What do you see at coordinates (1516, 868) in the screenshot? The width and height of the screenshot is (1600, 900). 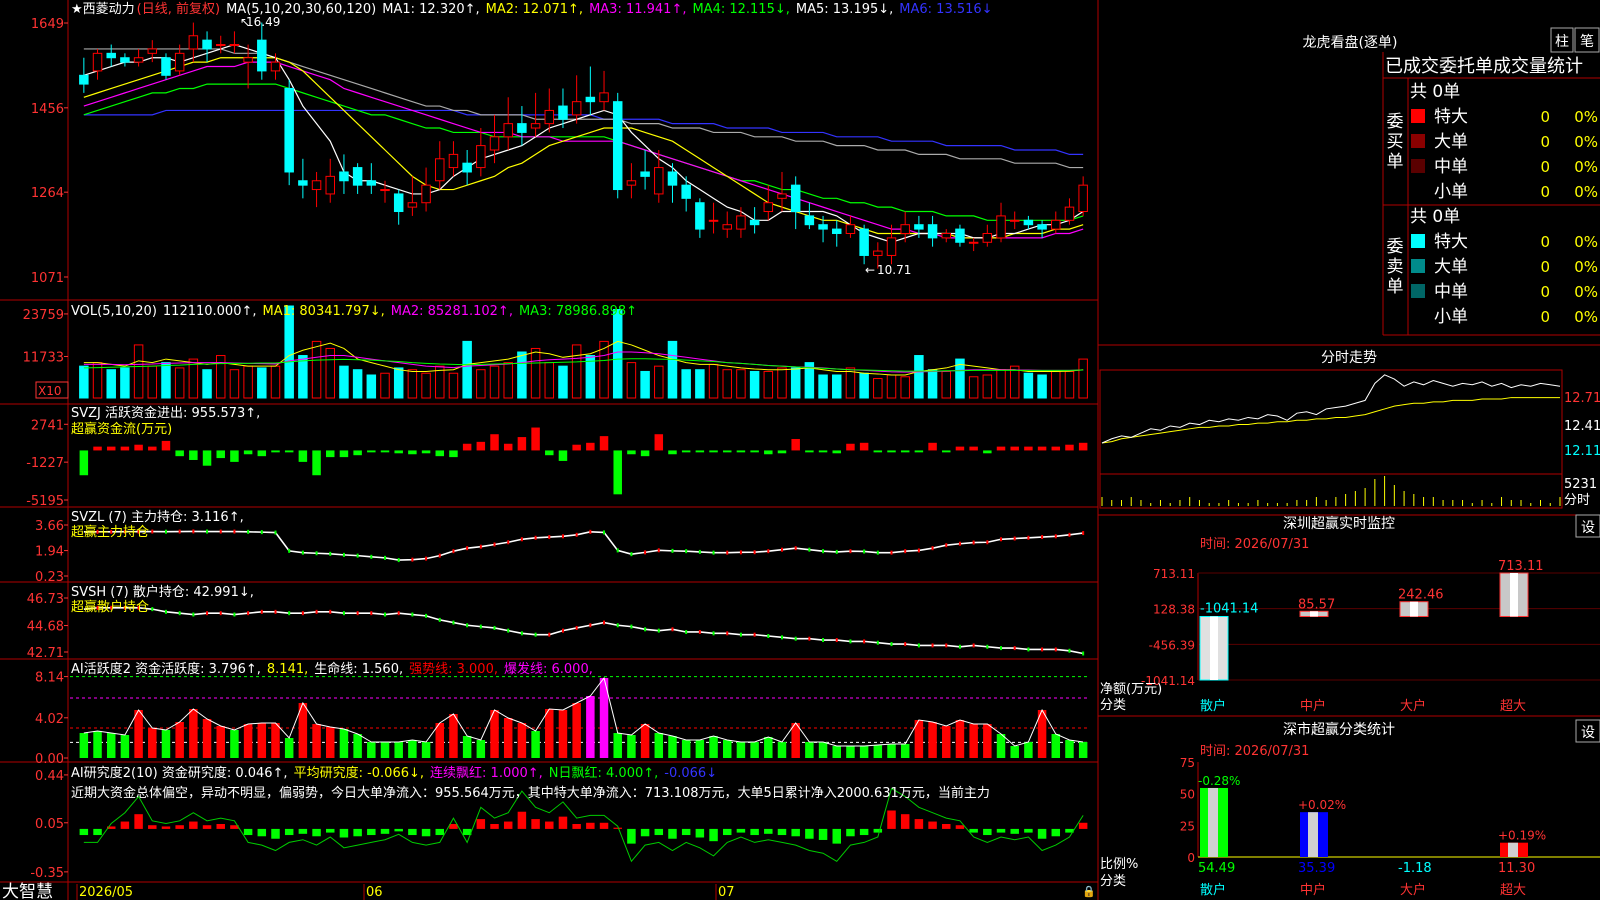 I see `sm-value-label-3: 11.30` at bounding box center [1516, 868].